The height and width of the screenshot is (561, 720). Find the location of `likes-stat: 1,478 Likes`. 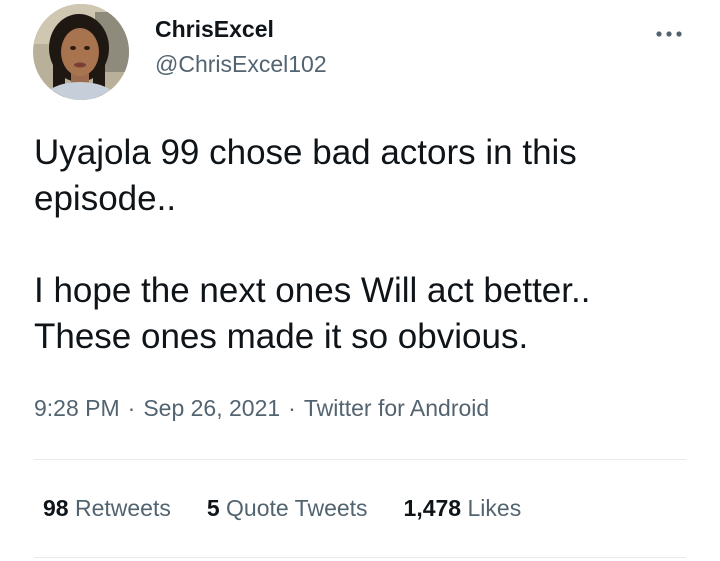

likes-stat: 1,478 Likes is located at coordinates (463, 508).